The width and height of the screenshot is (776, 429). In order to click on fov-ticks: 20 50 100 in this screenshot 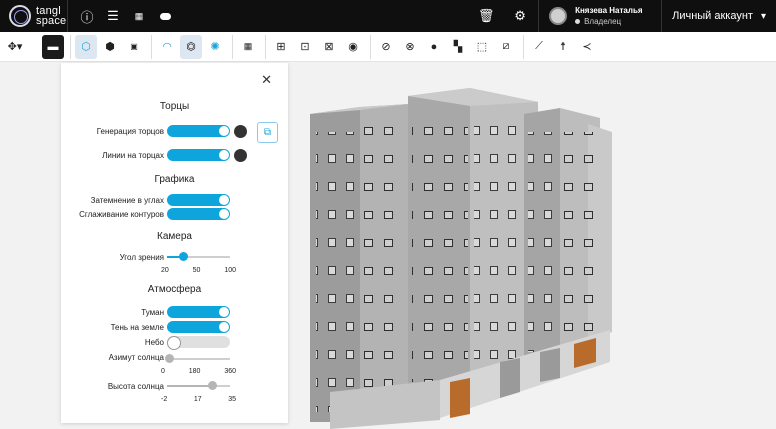, I will do `click(198, 270)`.